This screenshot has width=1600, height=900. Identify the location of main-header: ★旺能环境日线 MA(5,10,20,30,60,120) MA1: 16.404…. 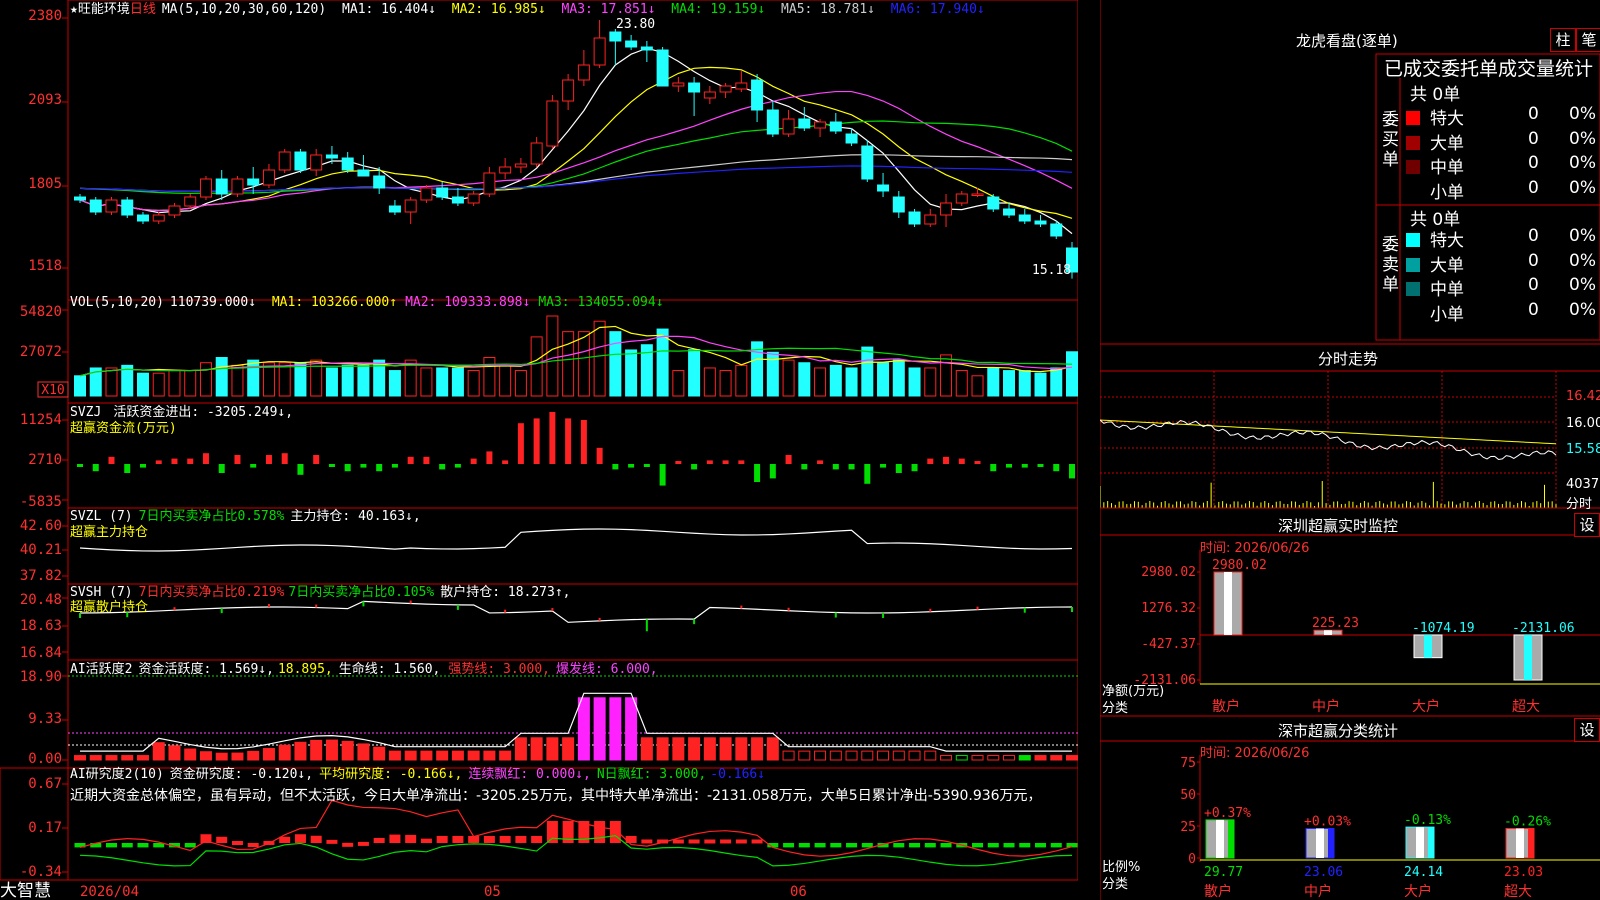
(527, 9).